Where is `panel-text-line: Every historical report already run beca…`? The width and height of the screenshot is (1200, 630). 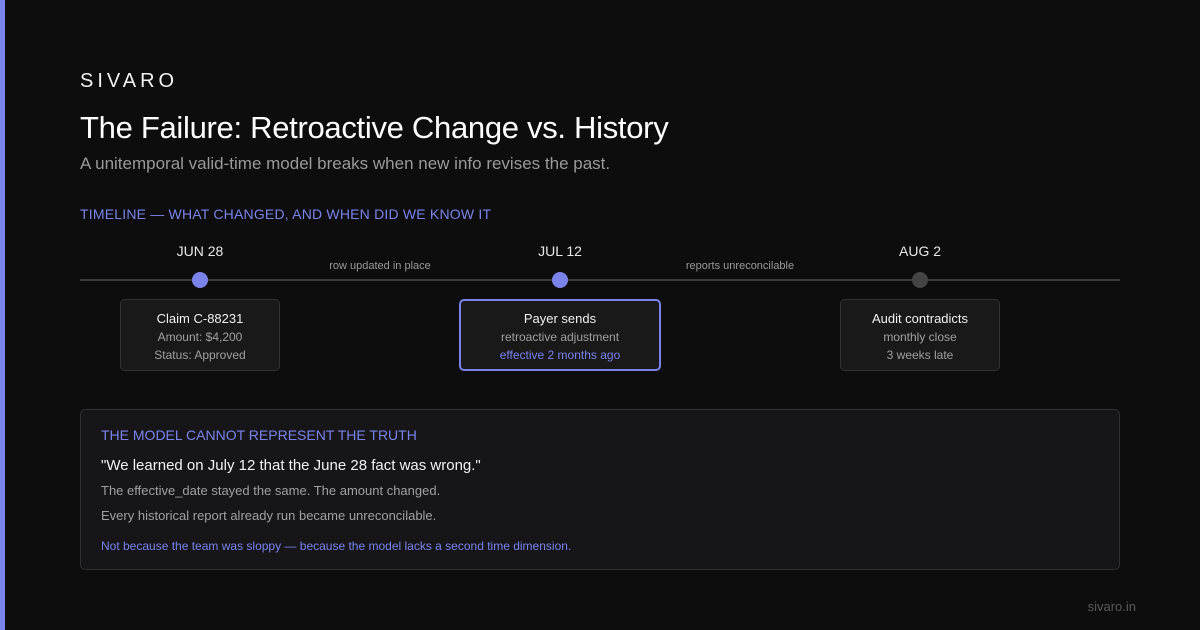
panel-text-line: Every historical report already run beca… is located at coordinates (269, 515).